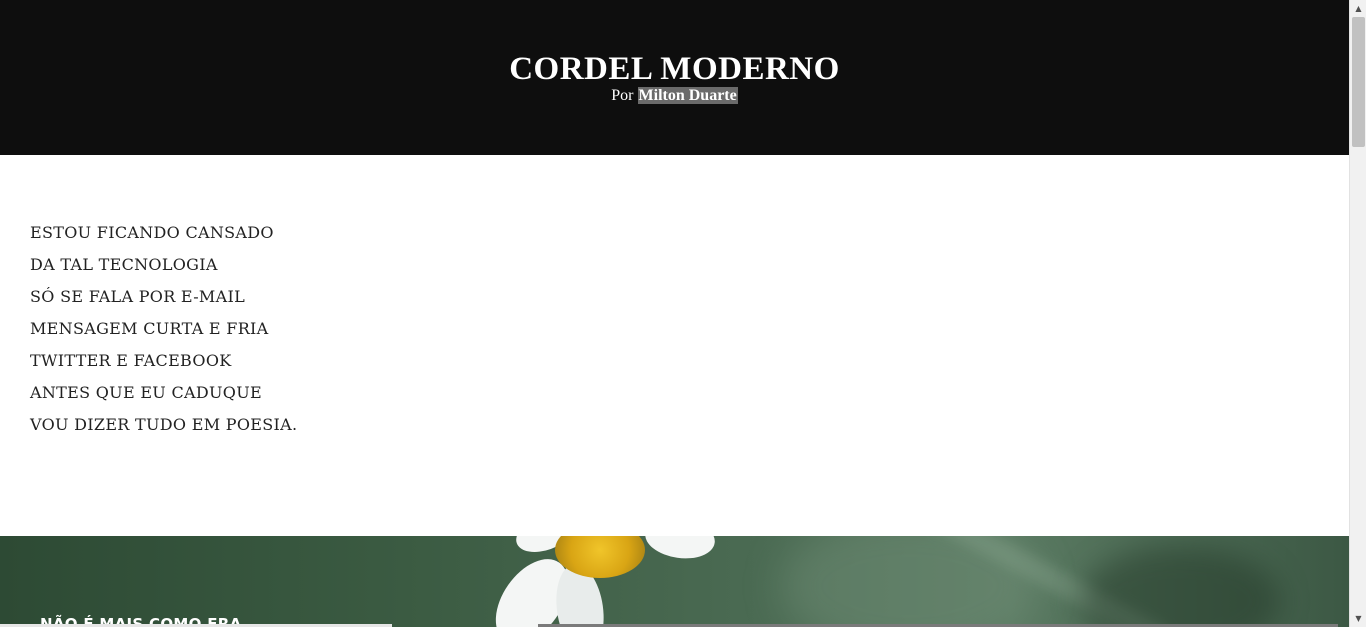 This screenshot has height=627, width=1366. What do you see at coordinates (152, 232) in the screenshot?
I see `poem-line: ESTOU FICANDO CANSADO` at bounding box center [152, 232].